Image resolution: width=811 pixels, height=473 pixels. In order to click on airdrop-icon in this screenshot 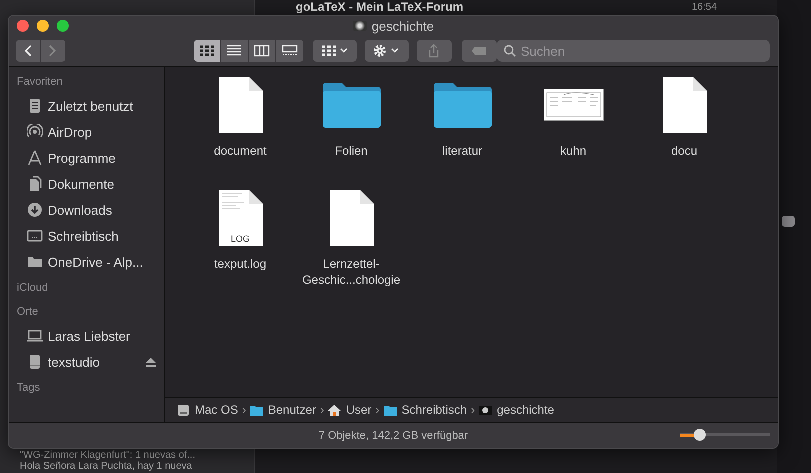, I will do `click(35, 132)`.